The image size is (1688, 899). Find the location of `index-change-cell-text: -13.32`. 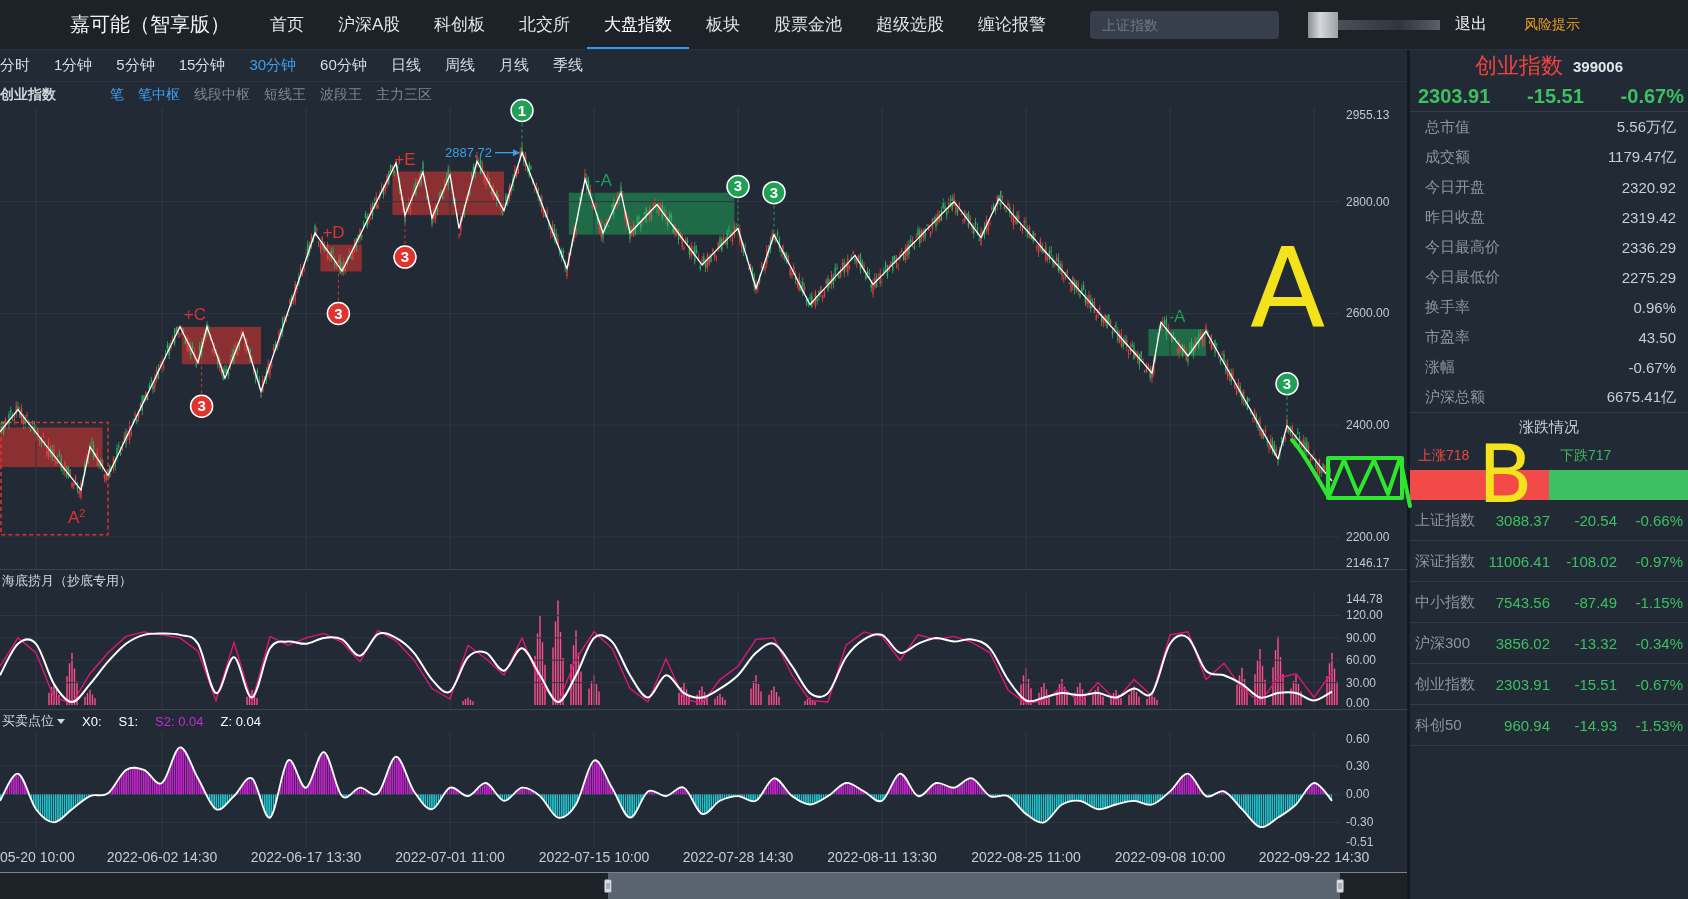

index-change-cell-text: -13.32 is located at coordinates (1595, 643).